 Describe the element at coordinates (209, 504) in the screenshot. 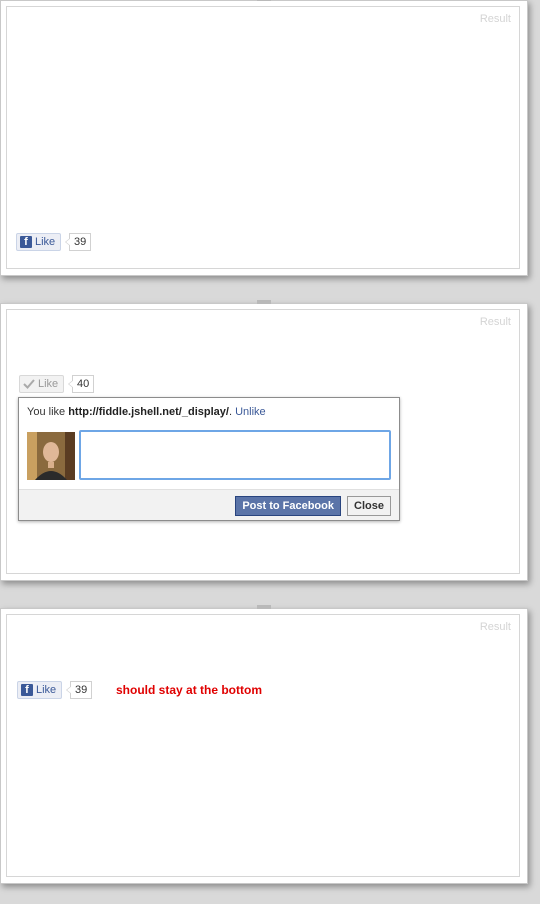

I see `popup-footer: Post to Facebook Close` at that location.